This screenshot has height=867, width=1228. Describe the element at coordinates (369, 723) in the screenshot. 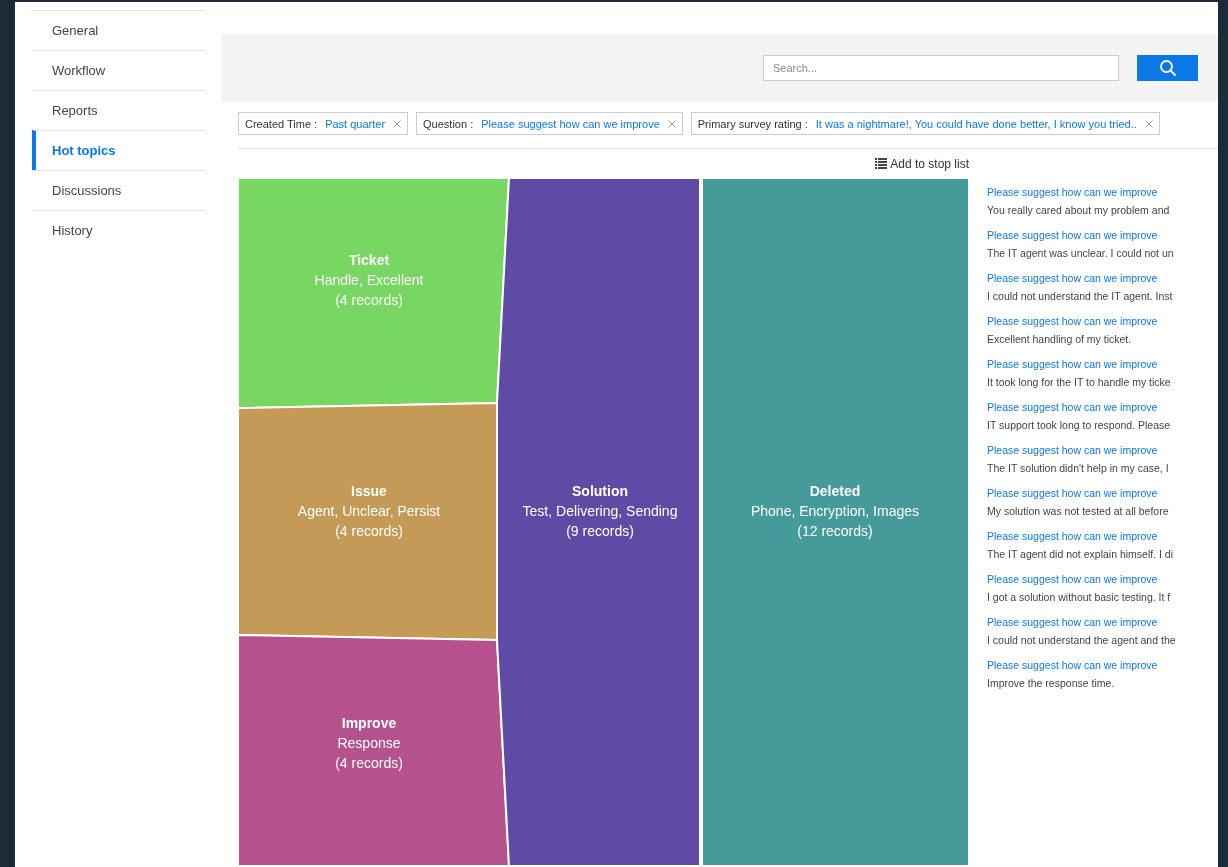

I see `topic-title: Improve` at that location.